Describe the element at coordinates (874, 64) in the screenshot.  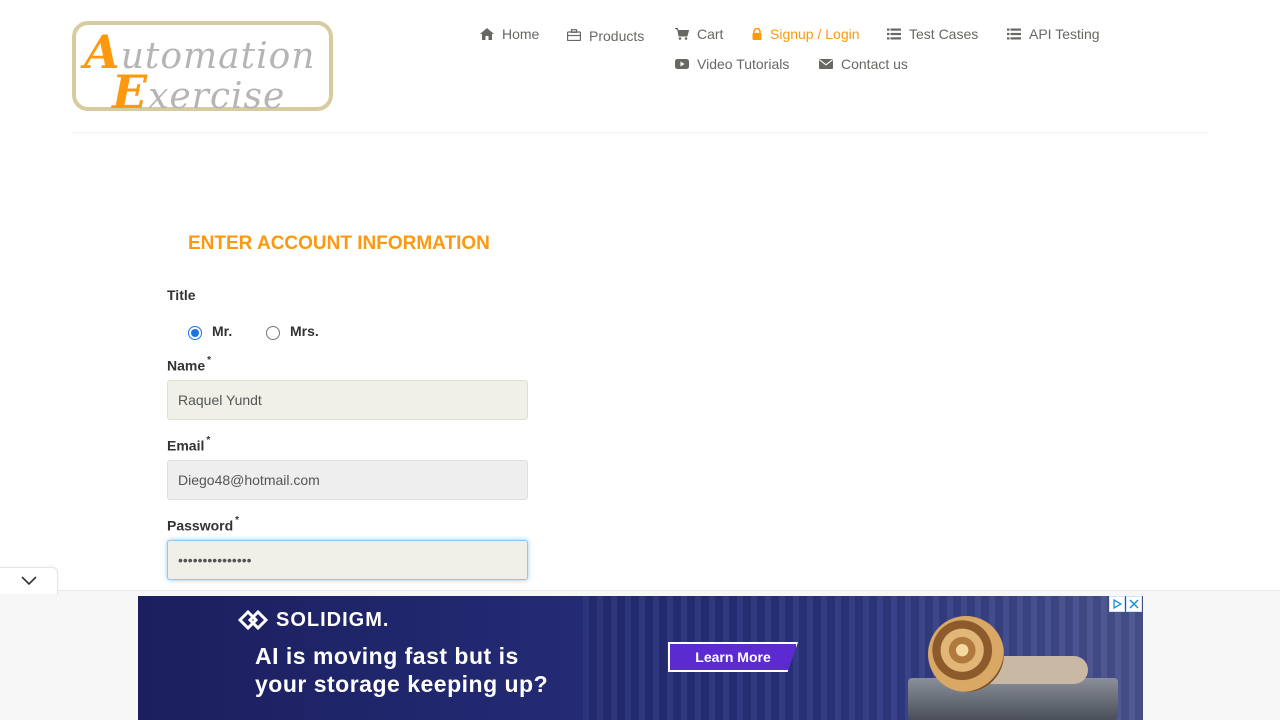
I see `nav-contact-us-label: Contact us` at that location.